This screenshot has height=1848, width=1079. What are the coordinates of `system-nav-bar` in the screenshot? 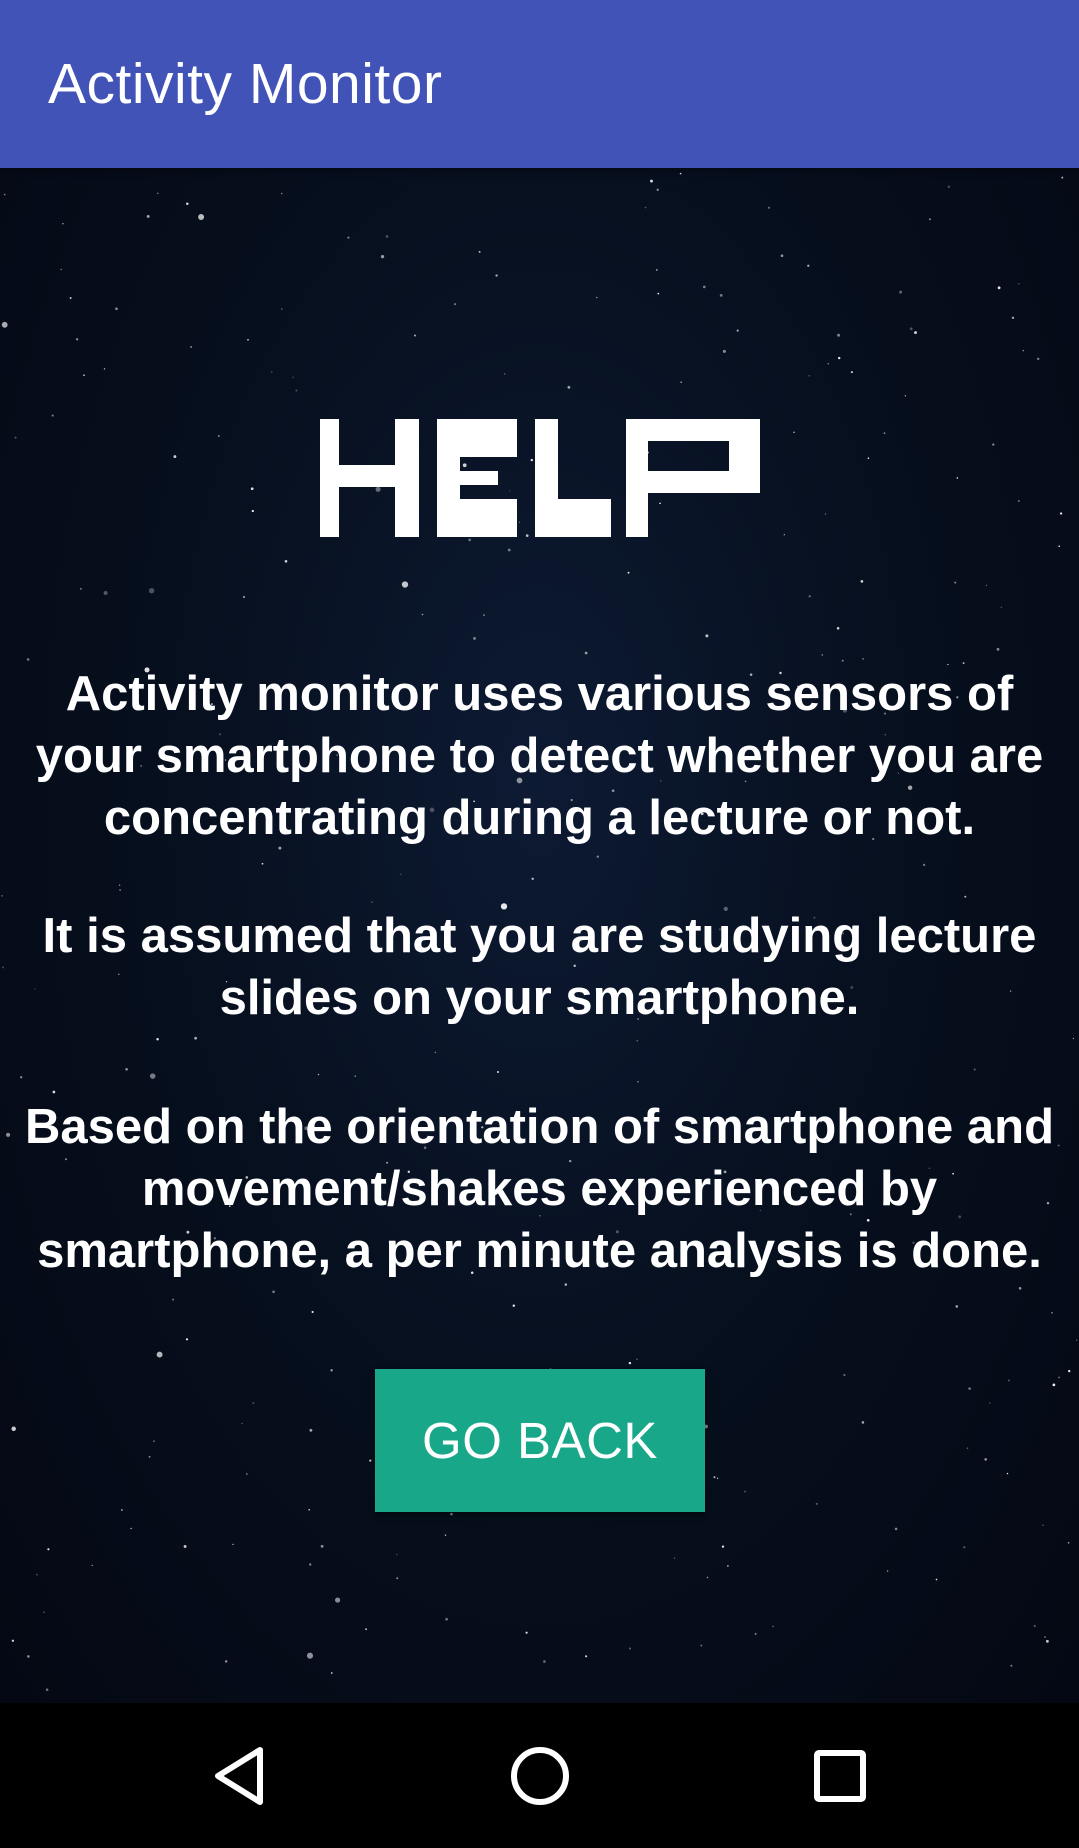 It's located at (539, 1775).